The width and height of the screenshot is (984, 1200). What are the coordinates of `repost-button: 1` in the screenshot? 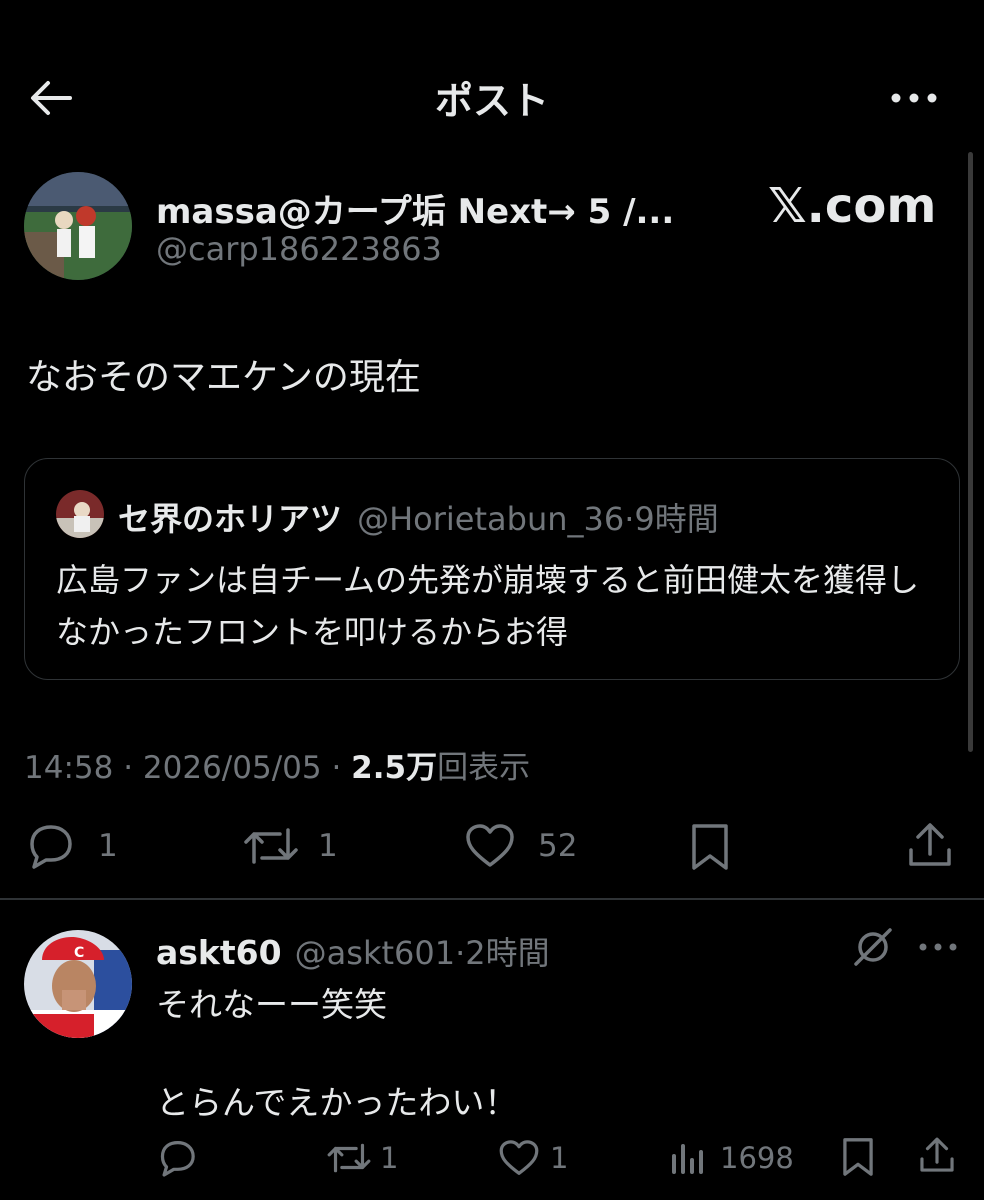 It's located at (290, 846).